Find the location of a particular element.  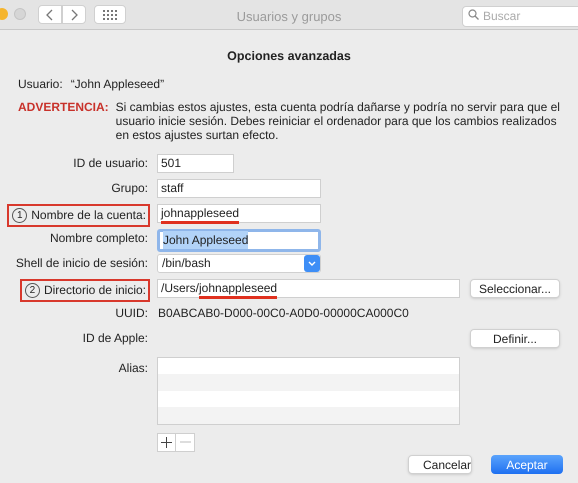

text-field: /Users/johnappleseed is located at coordinates (308, 288).